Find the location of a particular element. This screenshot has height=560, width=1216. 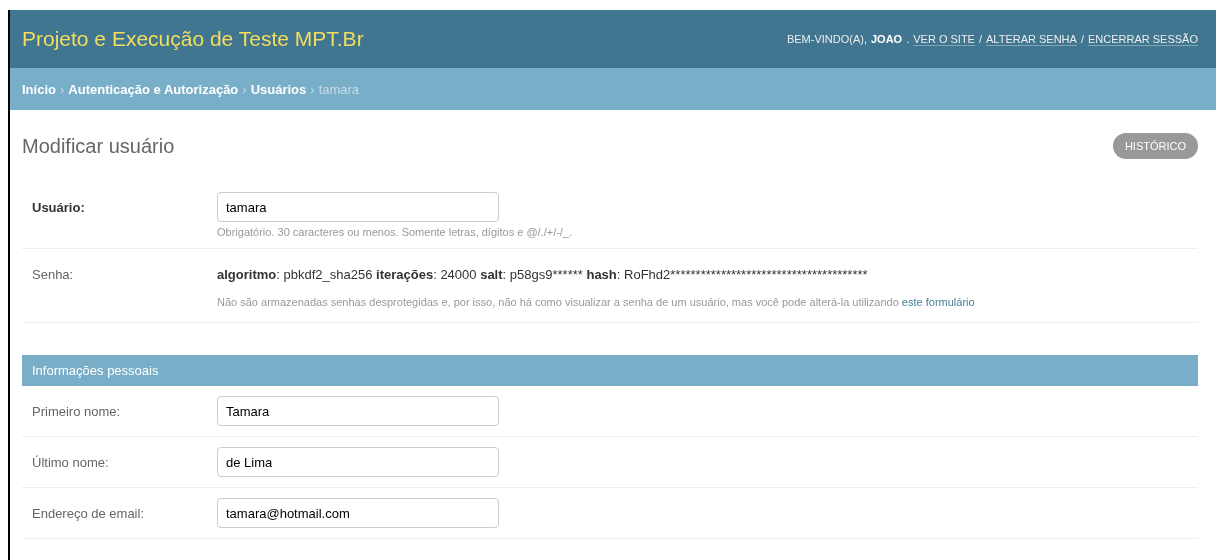

help-text: Não são armazenadas senhas desprotegidas e, por isso, não há como visualizar a senha de um usuário, mas você pode alterá-la utilizando este formulário is located at coordinates (596, 302).